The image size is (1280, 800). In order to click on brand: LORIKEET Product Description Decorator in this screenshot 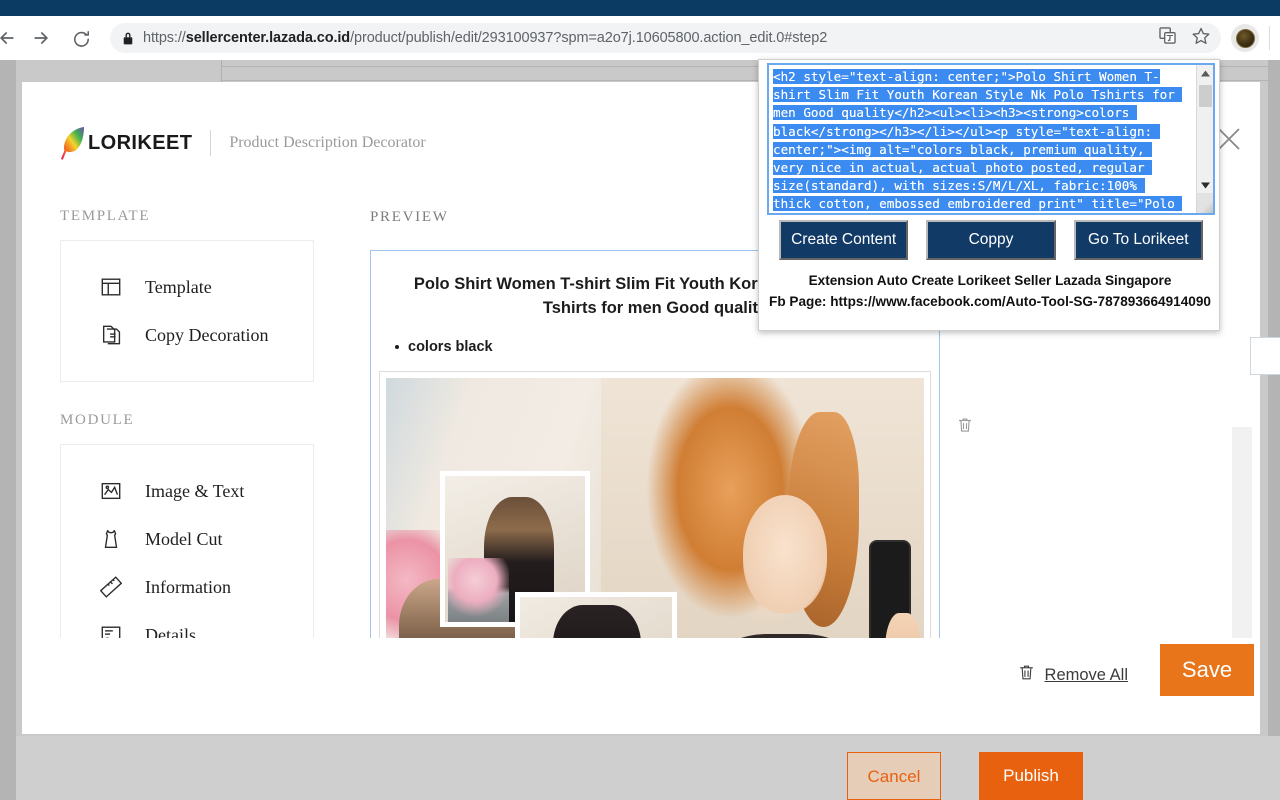, I will do `click(243, 143)`.